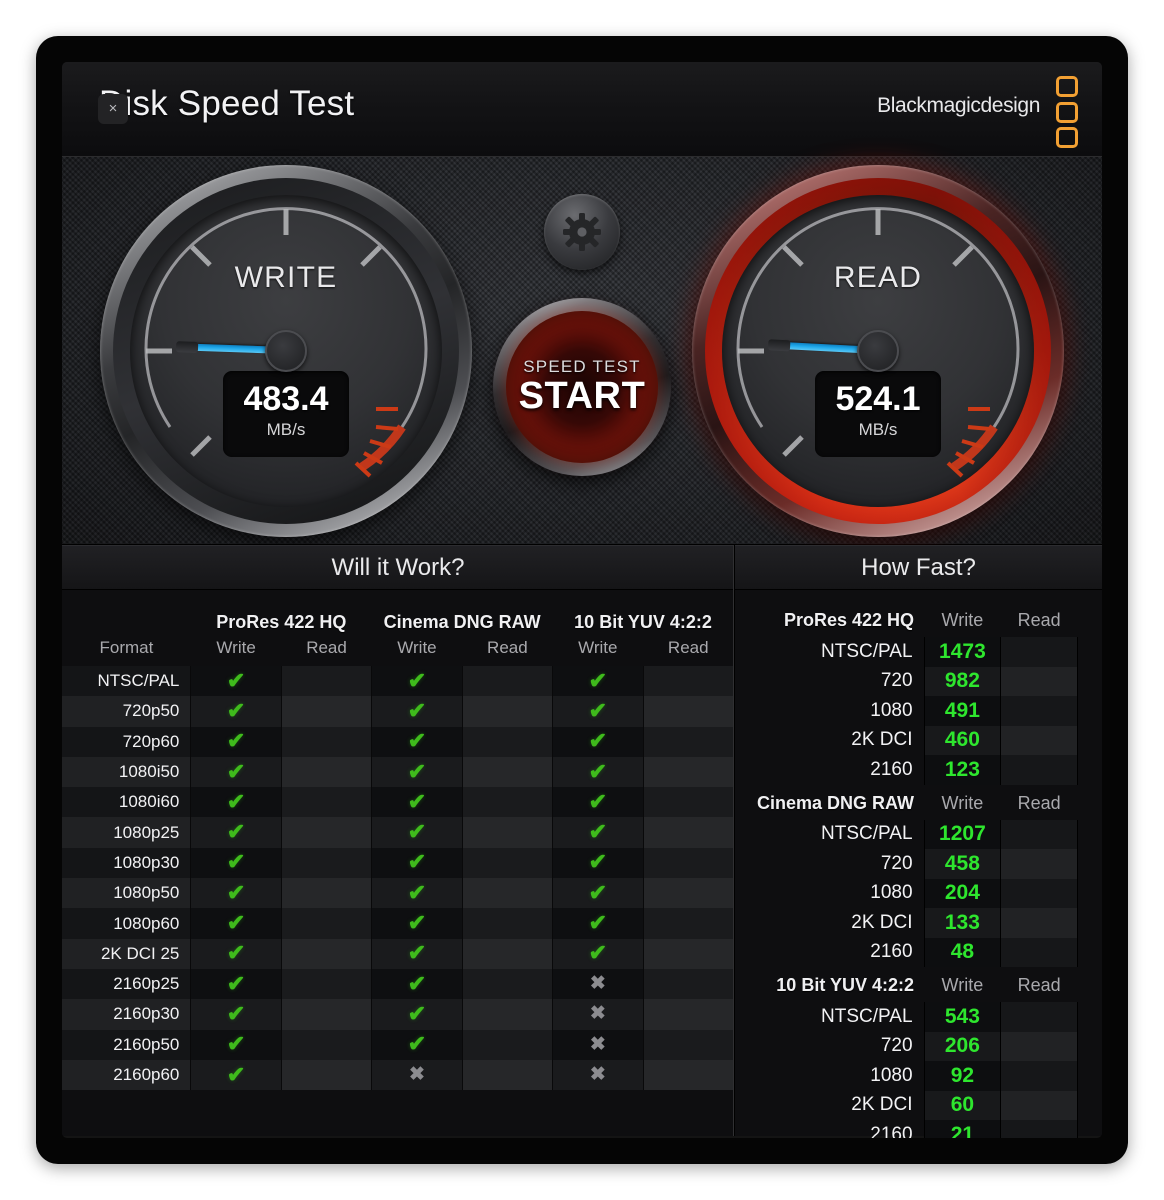 The image size is (1164, 1200). Describe the element at coordinates (398, 923) in the screenshot. I see `table-row: 1080p60 ✔ ✔ ✔` at that location.